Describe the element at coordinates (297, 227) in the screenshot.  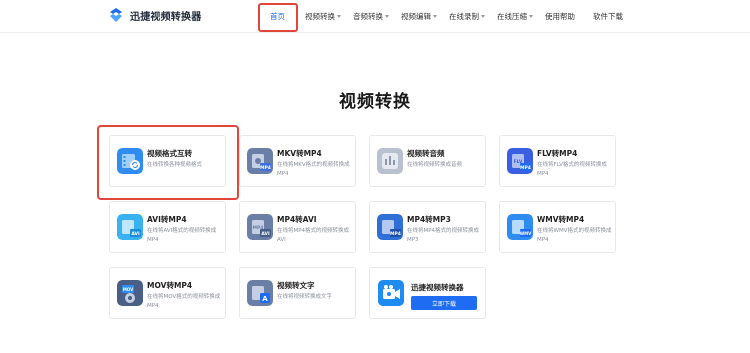
I see `card-mp4-to-avi: MP4 AVI MP4转AVI 在线将MP4格式的视频转换成AVI` at that location.